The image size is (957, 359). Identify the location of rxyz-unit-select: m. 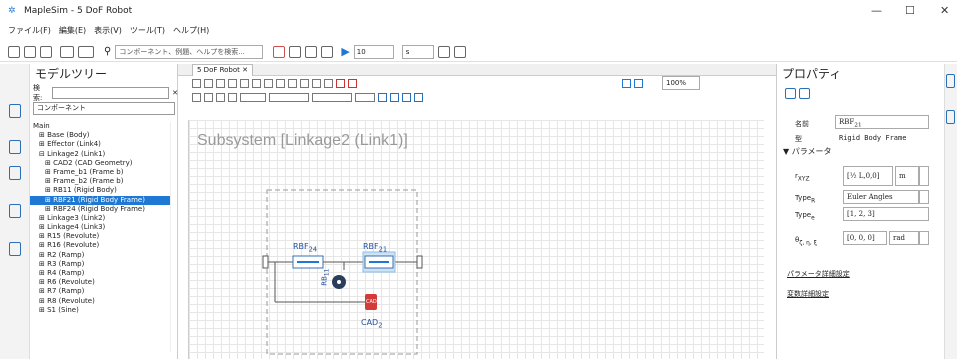
(907, 176).